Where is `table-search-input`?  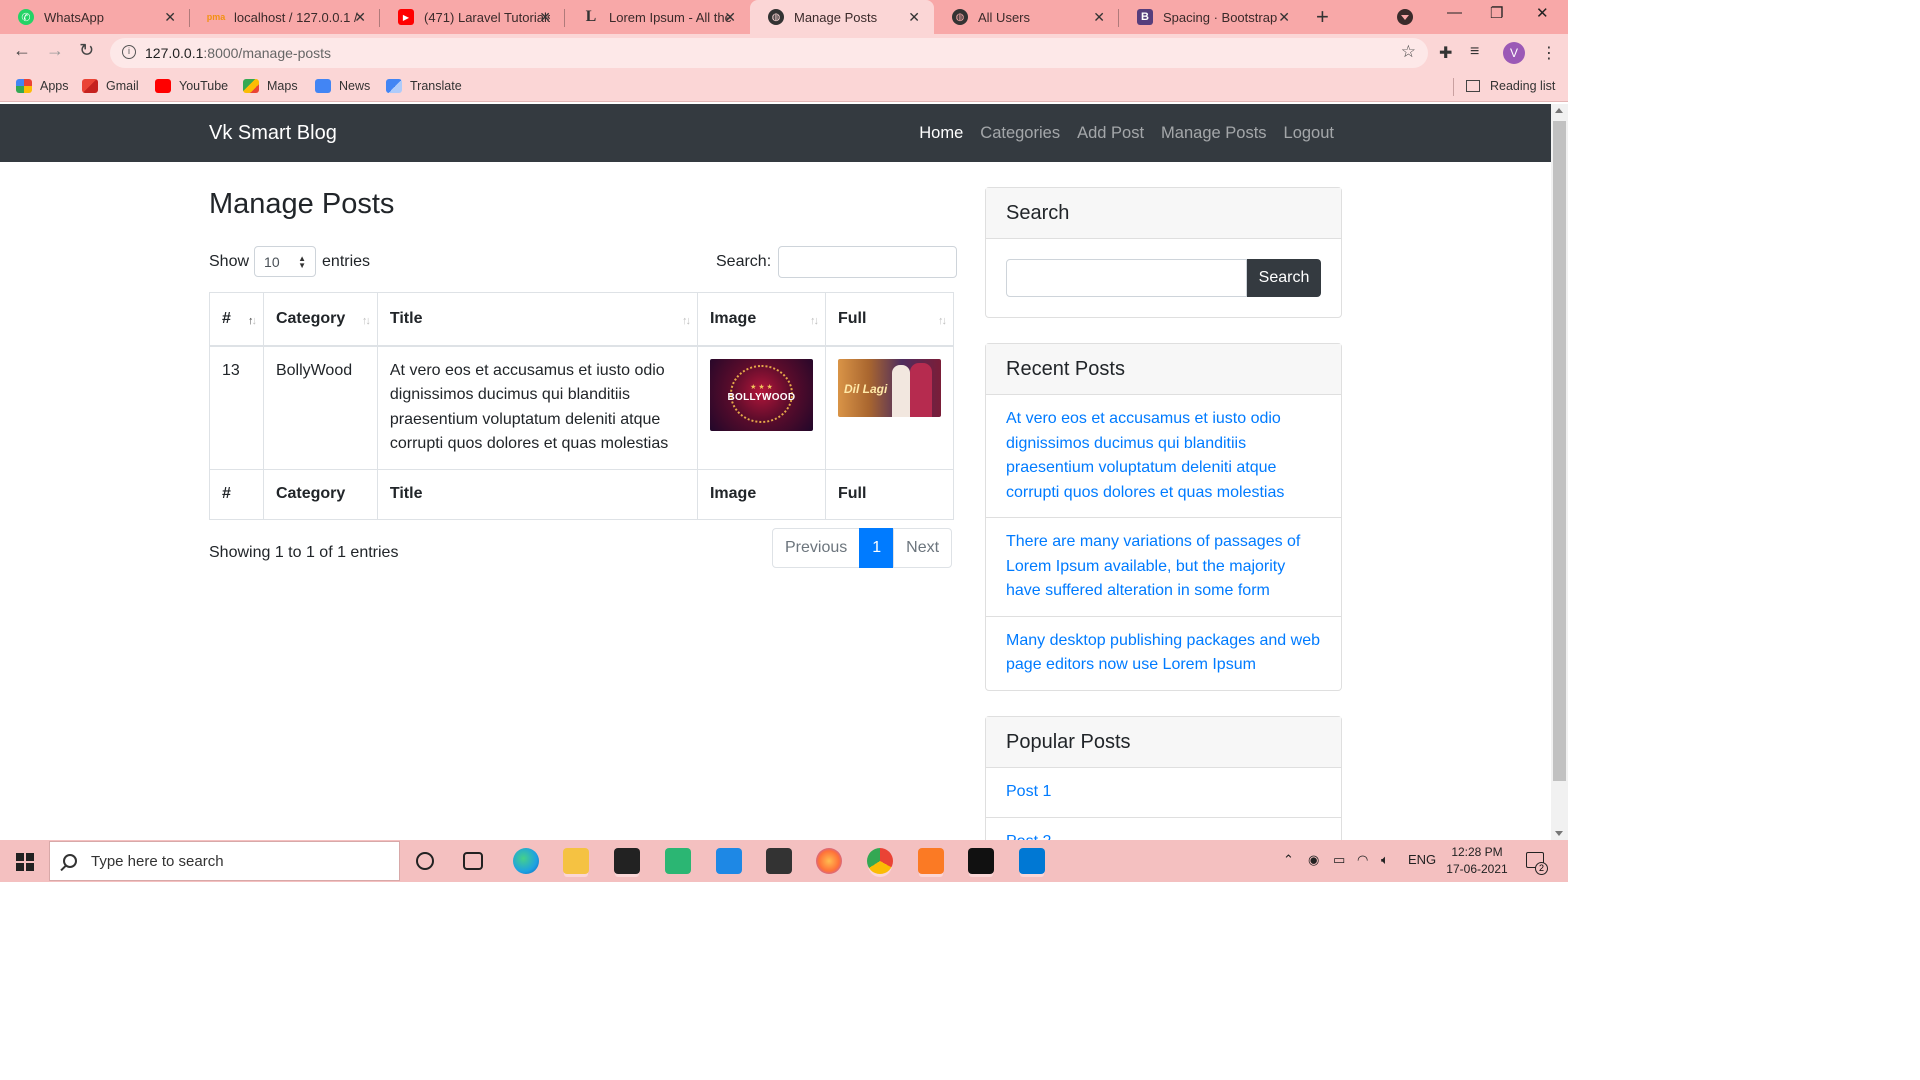 table-search-input is located at coordinates (868, 262).